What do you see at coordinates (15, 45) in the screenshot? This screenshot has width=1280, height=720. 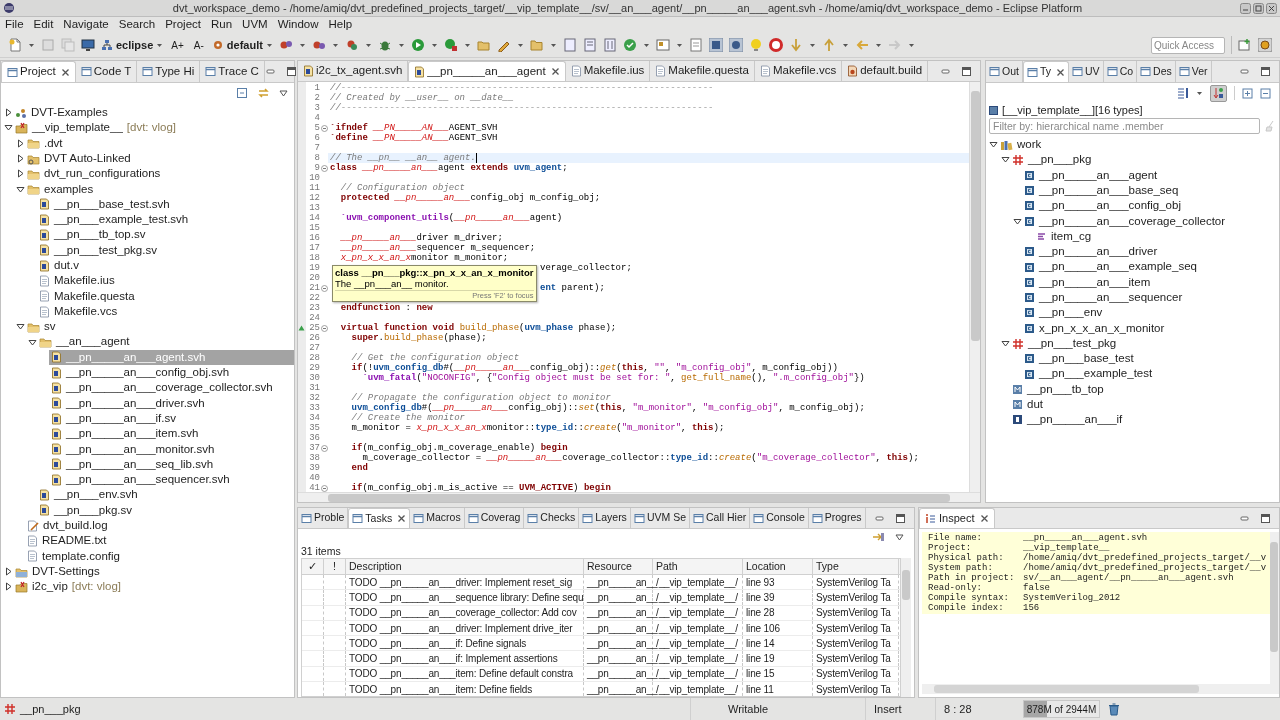 I see `new-file-icon` at bounding box center [15, 45].